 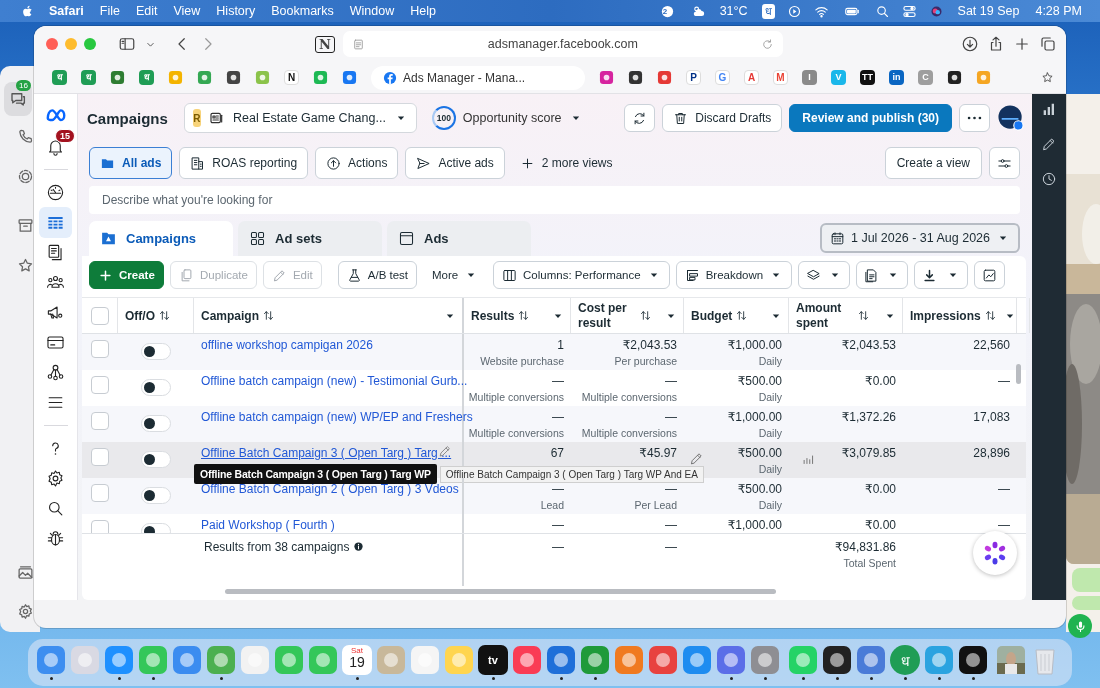 I want to click on create-button: Create, so click(x=126, y=275).